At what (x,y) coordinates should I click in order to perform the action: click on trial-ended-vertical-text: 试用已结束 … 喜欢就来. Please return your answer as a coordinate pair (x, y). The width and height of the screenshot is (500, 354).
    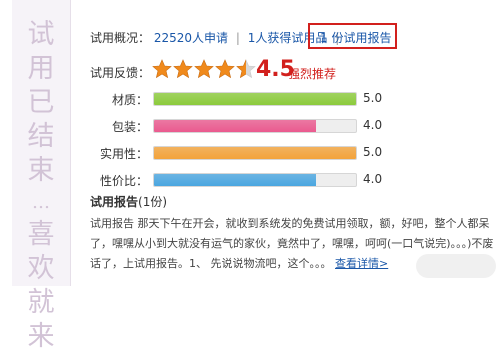
    Looking at the image, I should click on (41, 186).